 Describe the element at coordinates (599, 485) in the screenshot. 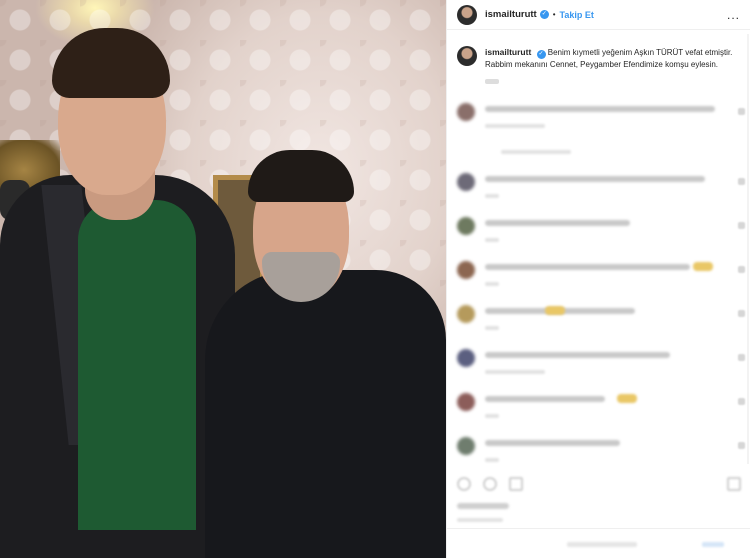

I see `post-actions` at that location.